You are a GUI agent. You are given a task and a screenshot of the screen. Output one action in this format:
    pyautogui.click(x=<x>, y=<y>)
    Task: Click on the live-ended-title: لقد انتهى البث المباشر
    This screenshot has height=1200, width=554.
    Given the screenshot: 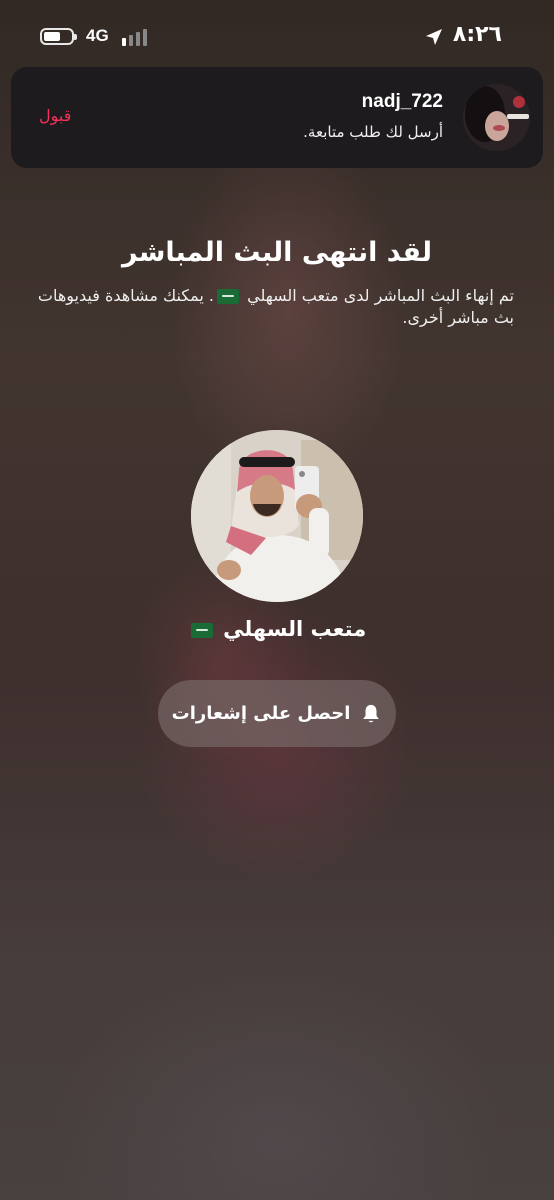 What is the action you would take?
    pyautogui.click(x=277, y=252)
    